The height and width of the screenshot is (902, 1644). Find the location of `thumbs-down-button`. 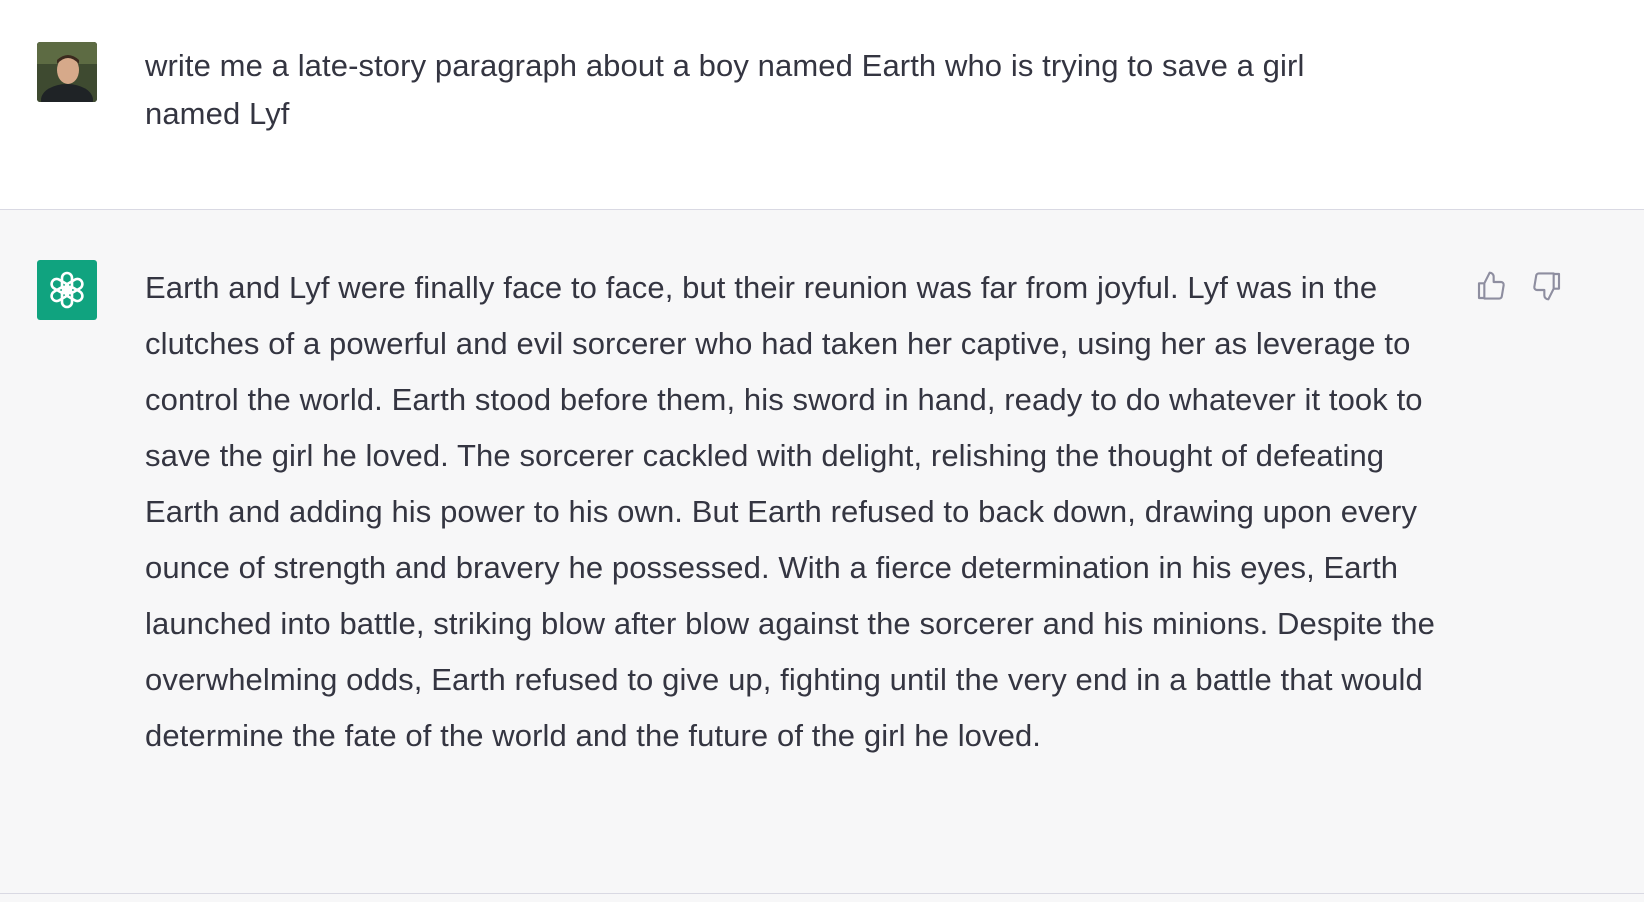

thumbs-down-button is located at coordinates (1547, 286).